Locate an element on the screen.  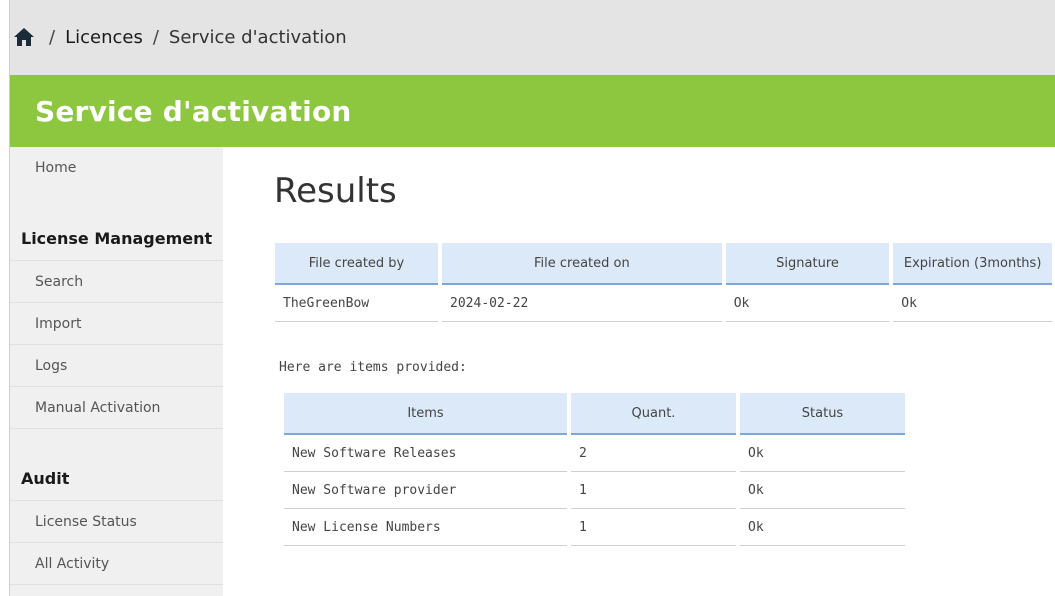
sidebar-item-license-status: License Status is located at coordinates (116, 522).